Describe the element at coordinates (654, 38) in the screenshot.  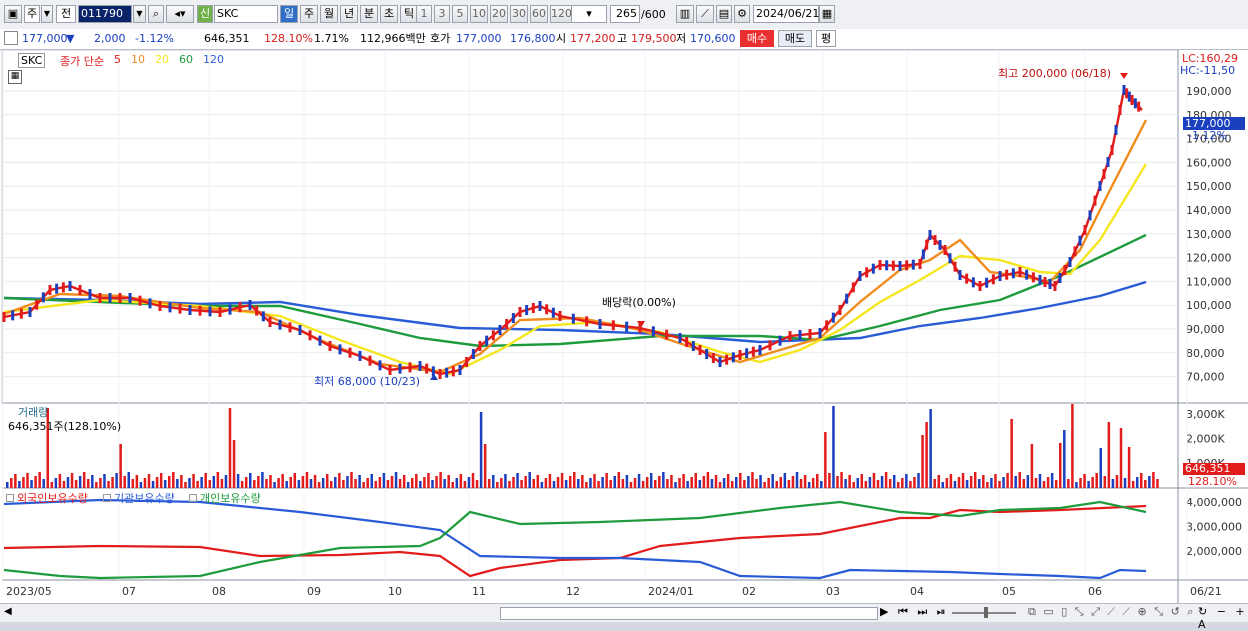
I see `quote-high: 179,500` at that location.